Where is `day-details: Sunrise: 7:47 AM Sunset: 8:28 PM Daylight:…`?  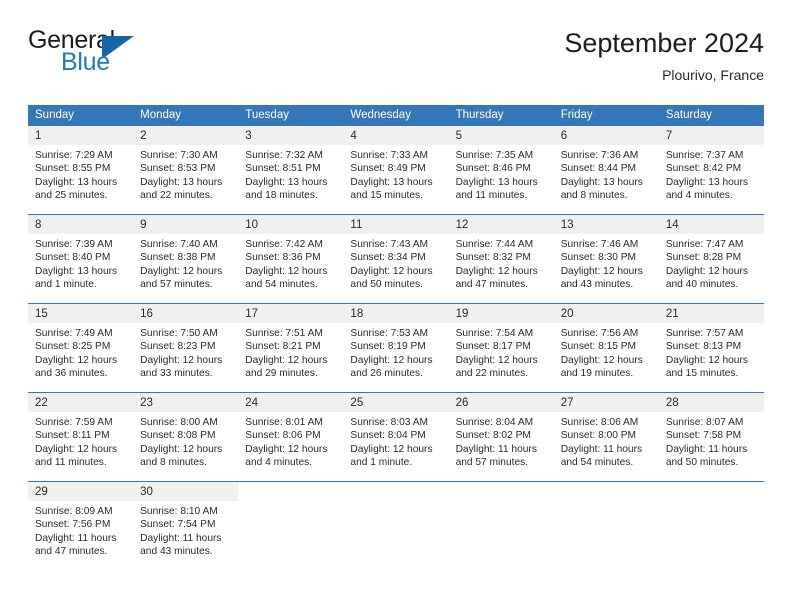
day-details: Sunrise: 7:47 AM Sunset: 8:28 PM Daylight:… is located at coordinates (711, 263).